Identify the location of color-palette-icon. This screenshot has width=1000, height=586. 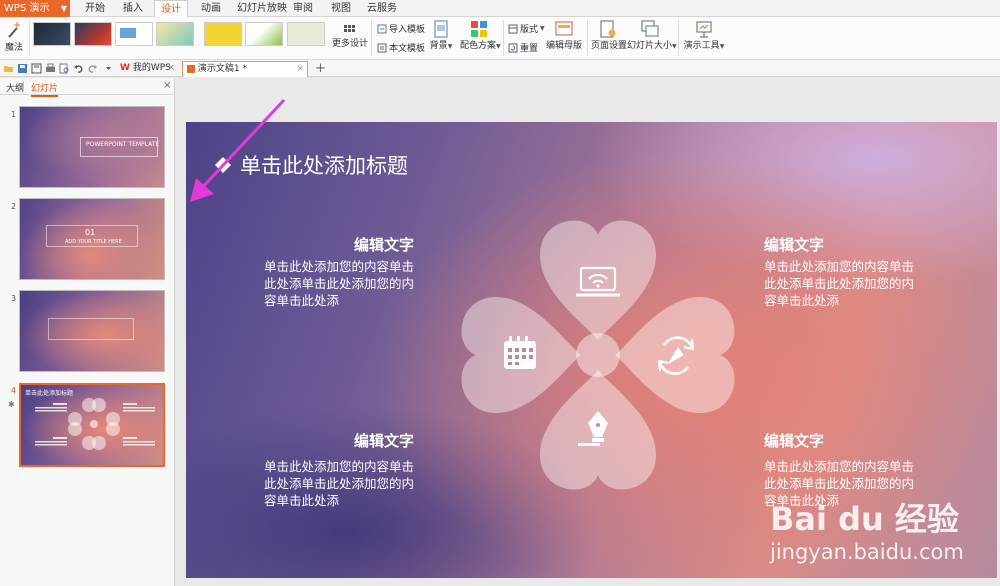
(479, 29).